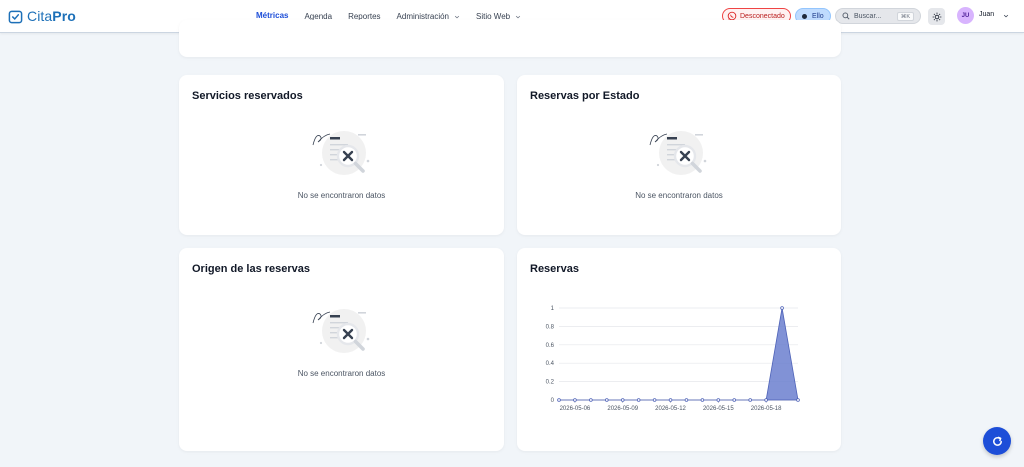 The image size is (1024, 467). Describe the element at coordinates (554, 269) in the screenshot. I see `card-title: Reservas` at that location.